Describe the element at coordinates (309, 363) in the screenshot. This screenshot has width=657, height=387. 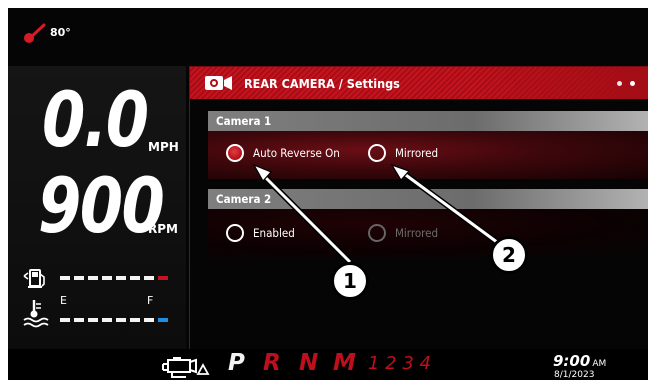
I see `gear-neutral: N` at that location.